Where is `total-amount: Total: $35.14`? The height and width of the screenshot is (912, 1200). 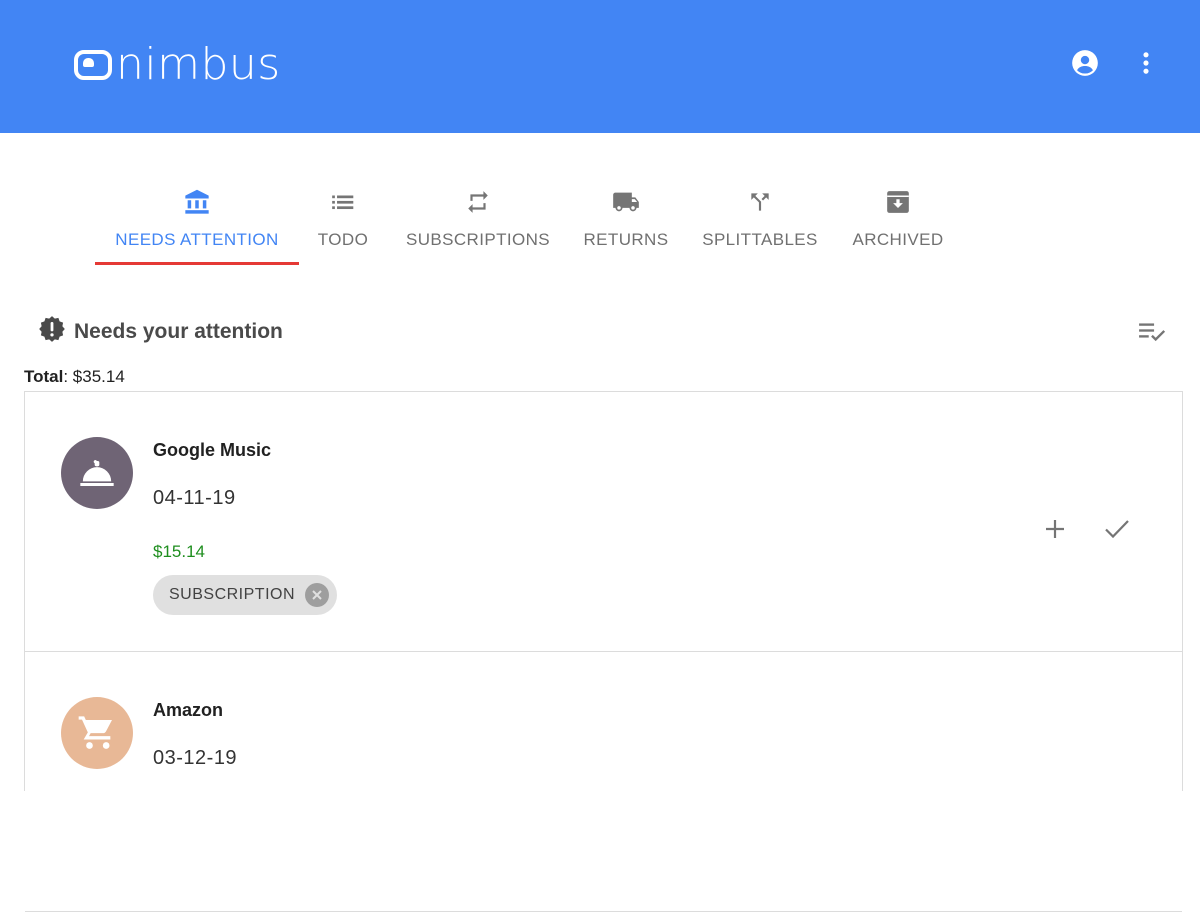
total-amount: Total: $35.14 is located at coordinates (74, 377).